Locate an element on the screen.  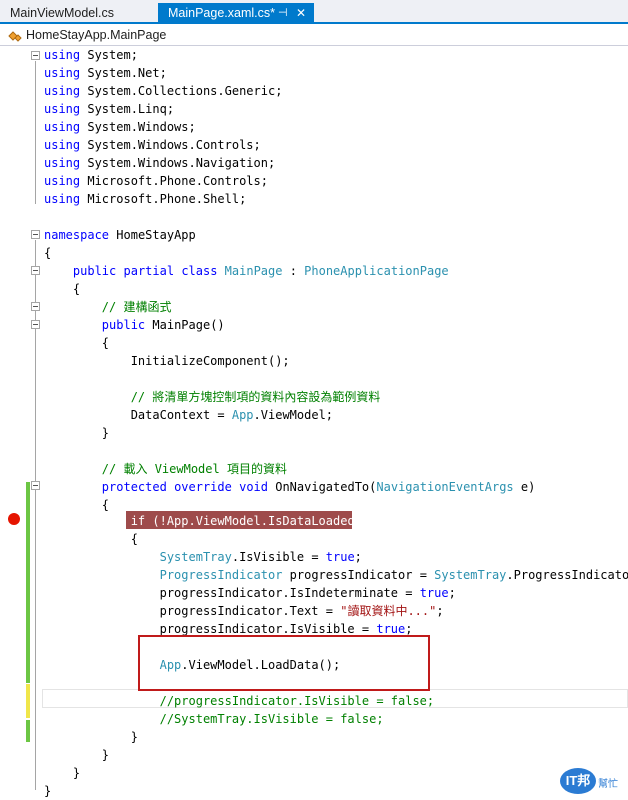
code-line: using System.Windows.Navigation; is located at coordinates (159, 163).